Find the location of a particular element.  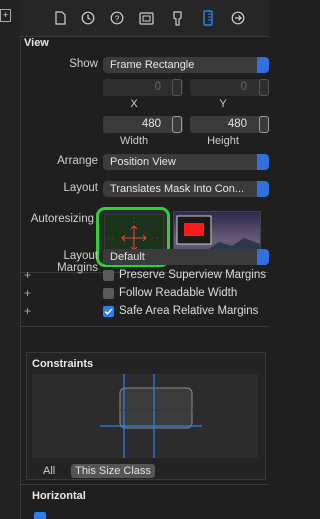

layout-margins-label: Layout Margins is located at coordinates (77, 262).